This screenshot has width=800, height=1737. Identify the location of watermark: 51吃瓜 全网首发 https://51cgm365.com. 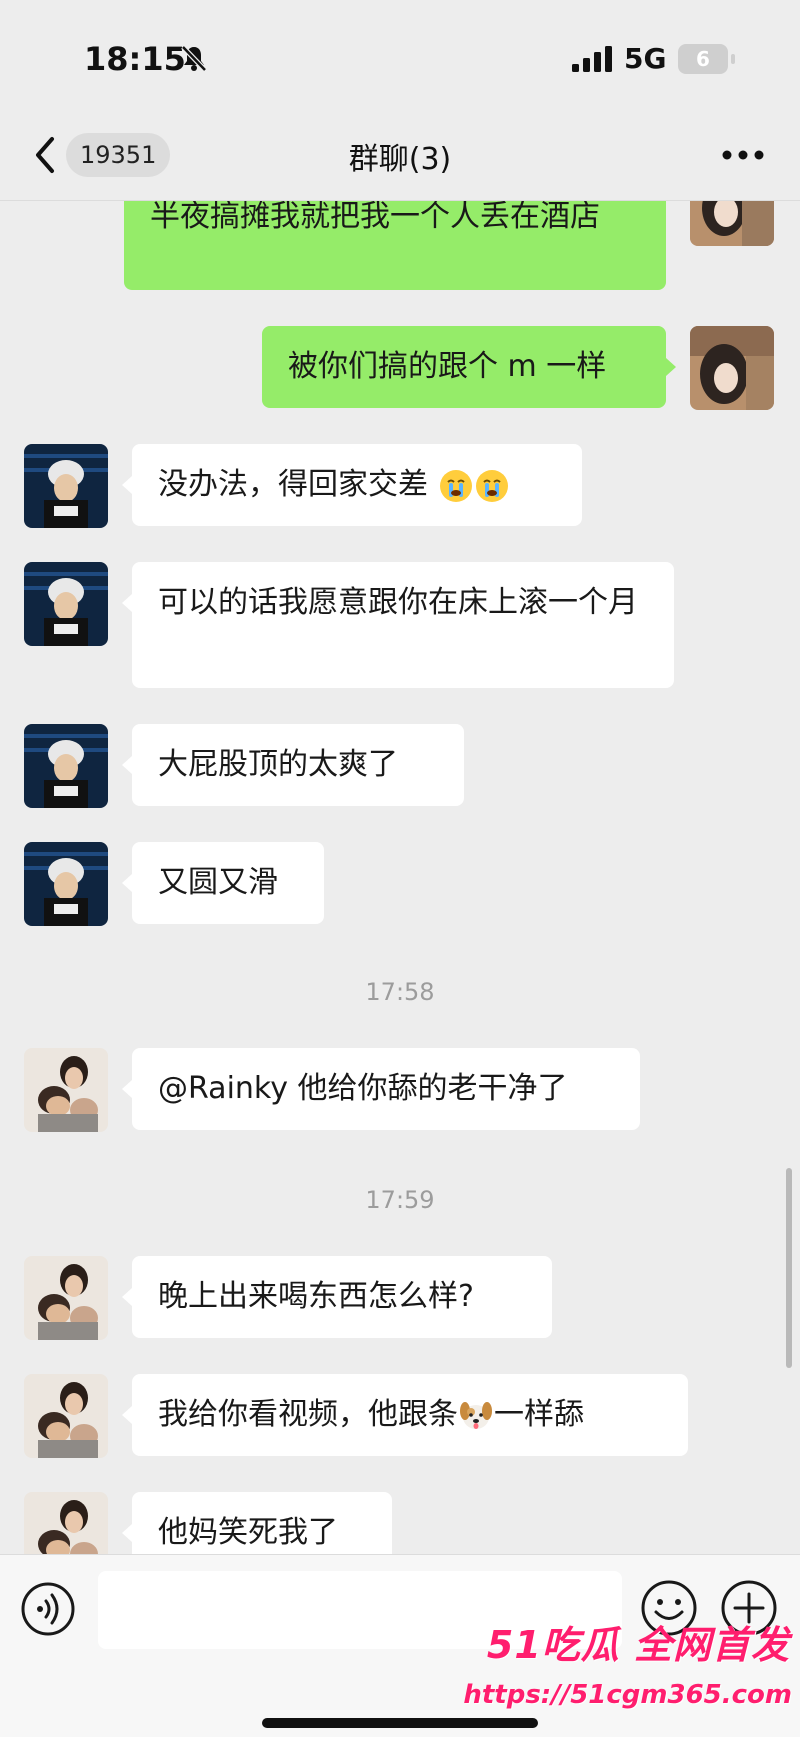
(631, 1675).